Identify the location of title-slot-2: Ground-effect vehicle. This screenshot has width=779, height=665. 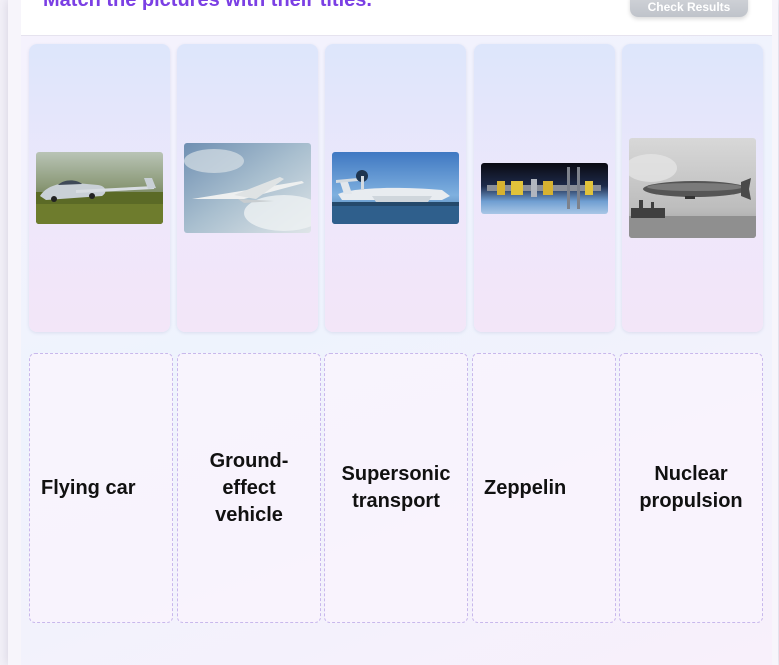
(249, 488).